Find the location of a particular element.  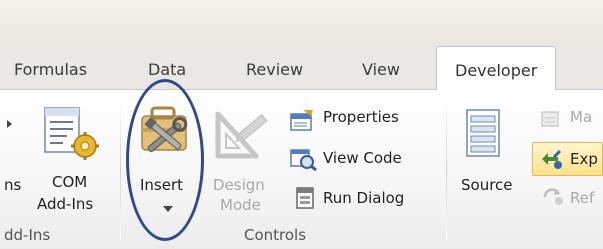

highlight-oval is located at coordinates (165, 160).